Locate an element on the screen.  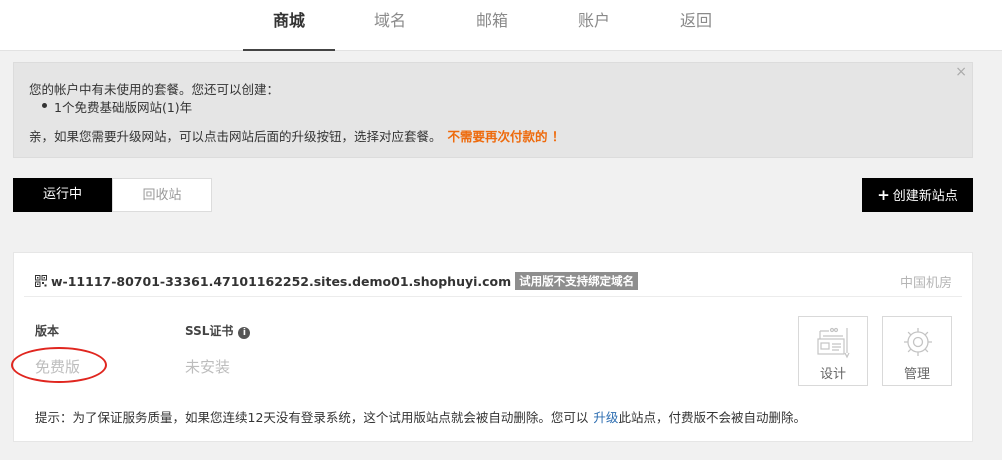
tab-back: 返回 is located at coordinates (696, 25).